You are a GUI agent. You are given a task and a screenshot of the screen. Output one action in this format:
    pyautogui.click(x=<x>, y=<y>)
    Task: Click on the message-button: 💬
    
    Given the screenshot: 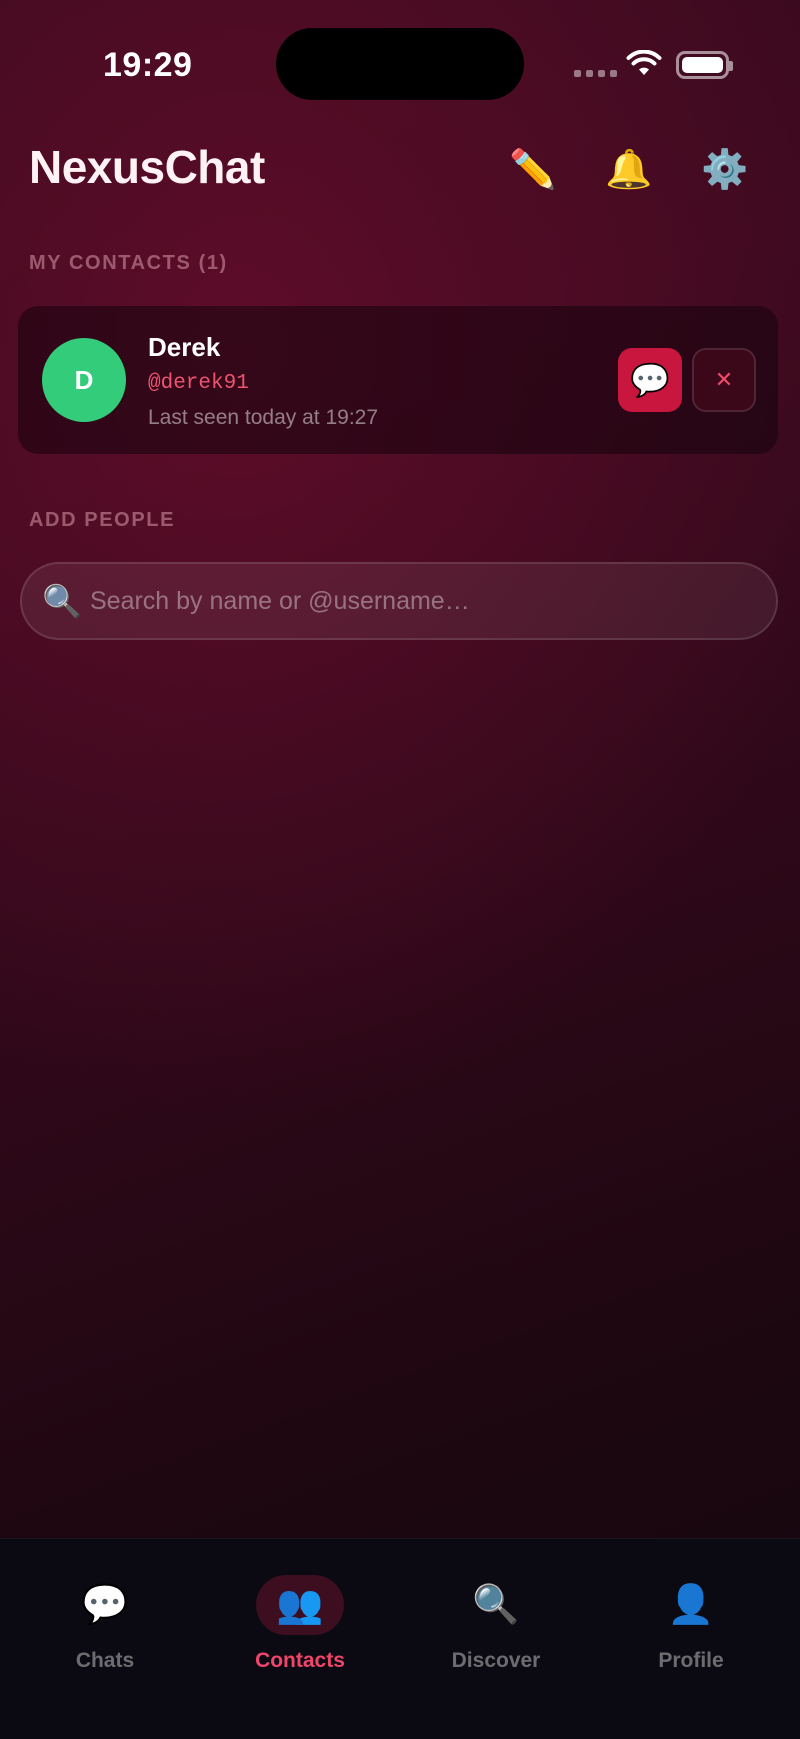 What is the action you would take?
    pyautogui.click(x=650, y=380)
    